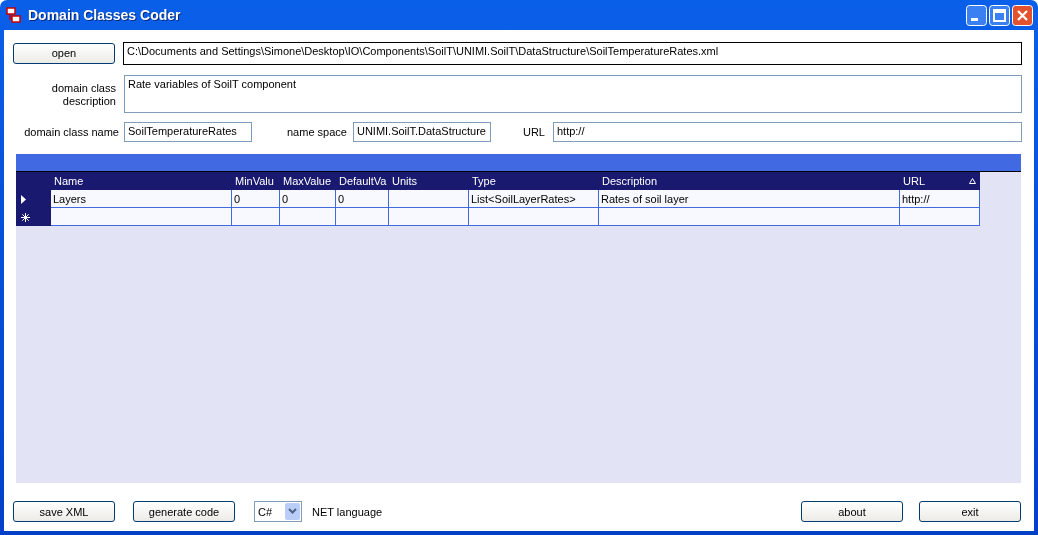 This screenshot has height=535, width=1038. Describe the element at coordinates (71, 132) in the screenshot. I see `class-name-label: domain class name` at that location.